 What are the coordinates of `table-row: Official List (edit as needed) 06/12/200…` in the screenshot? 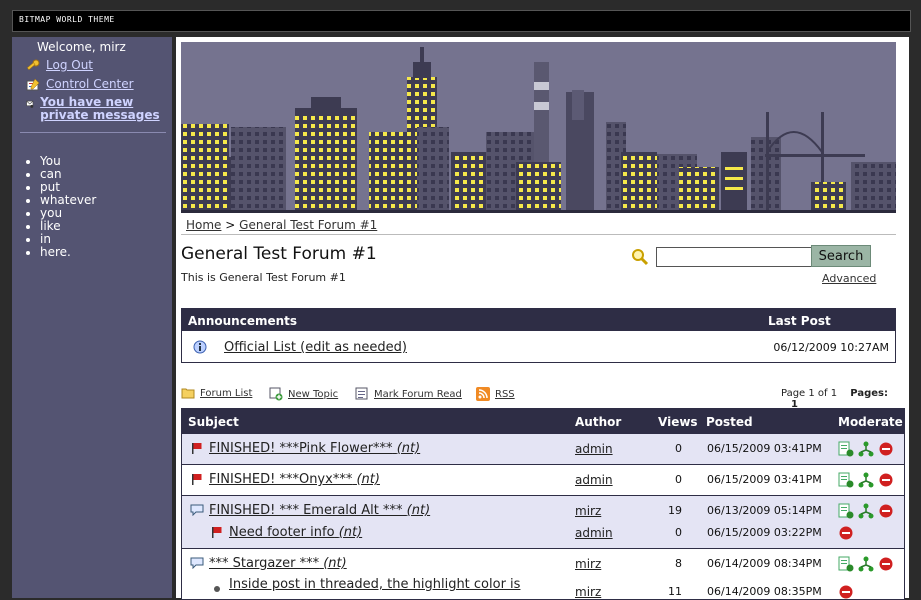 It's located at (538, 347).